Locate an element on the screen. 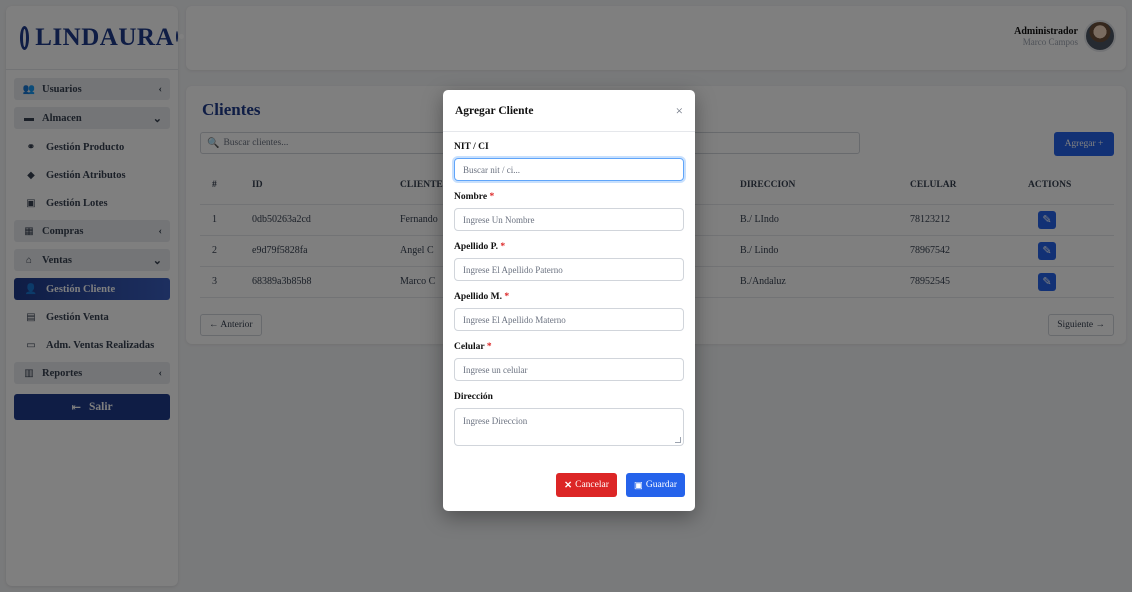 Image resolution: width=1132 pixels, height=592 pixels. cancel-button: ✕ Cancelar is located at coordinates (586, 485).